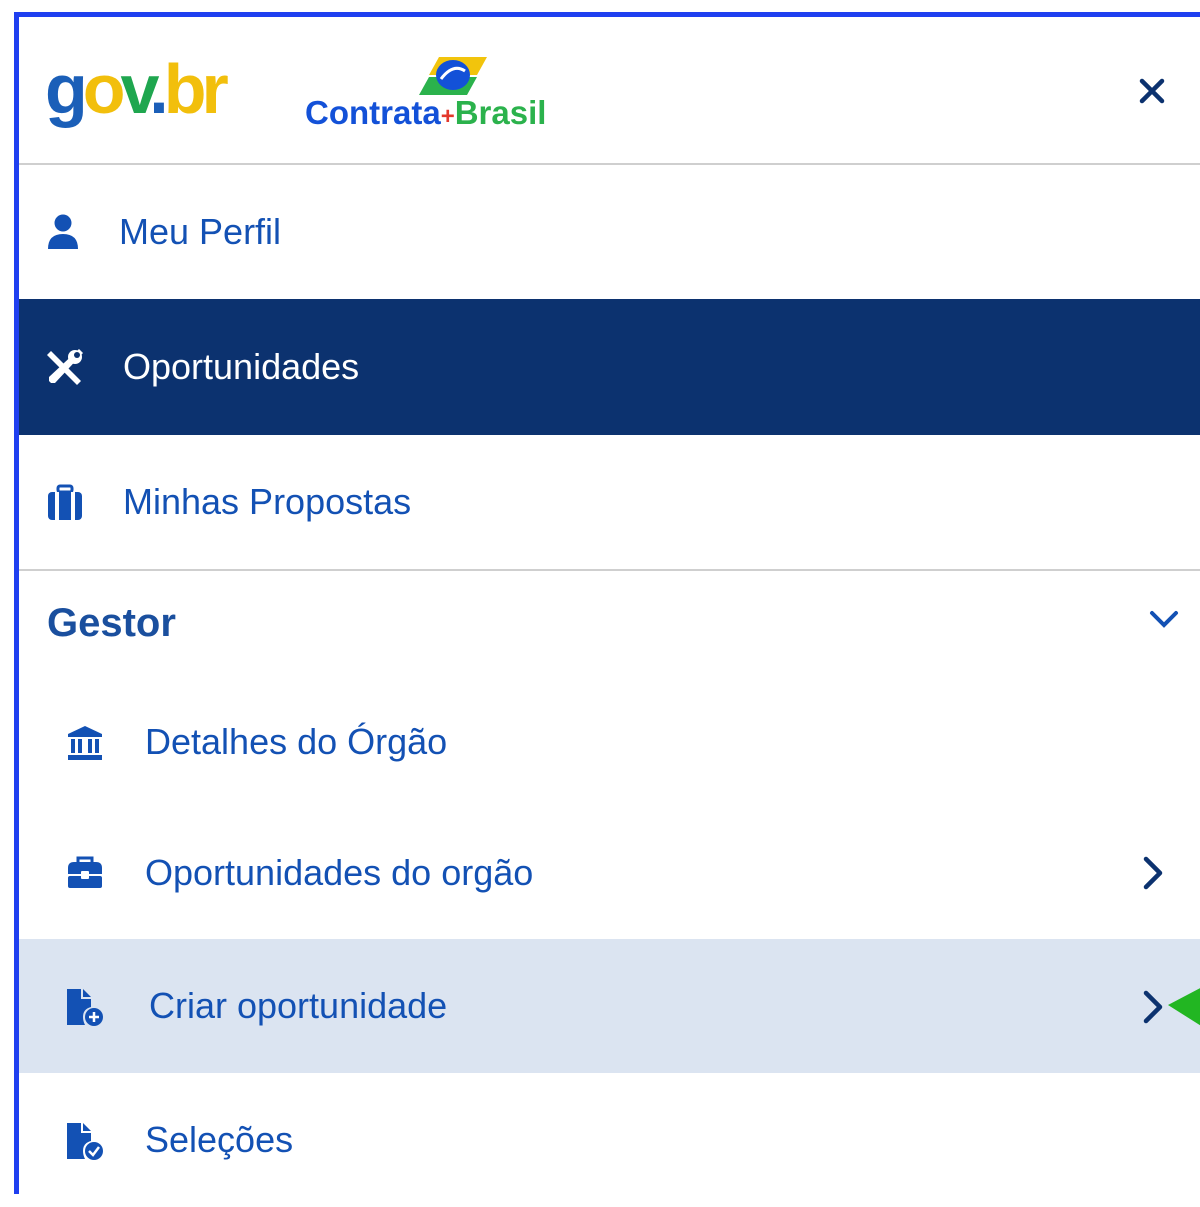 The width and height of the screenshot is (1200, 1207). What do you see at coordinates (63, 232) in the screenshot?
I see `user-icon` at bounding box center [63, 232].